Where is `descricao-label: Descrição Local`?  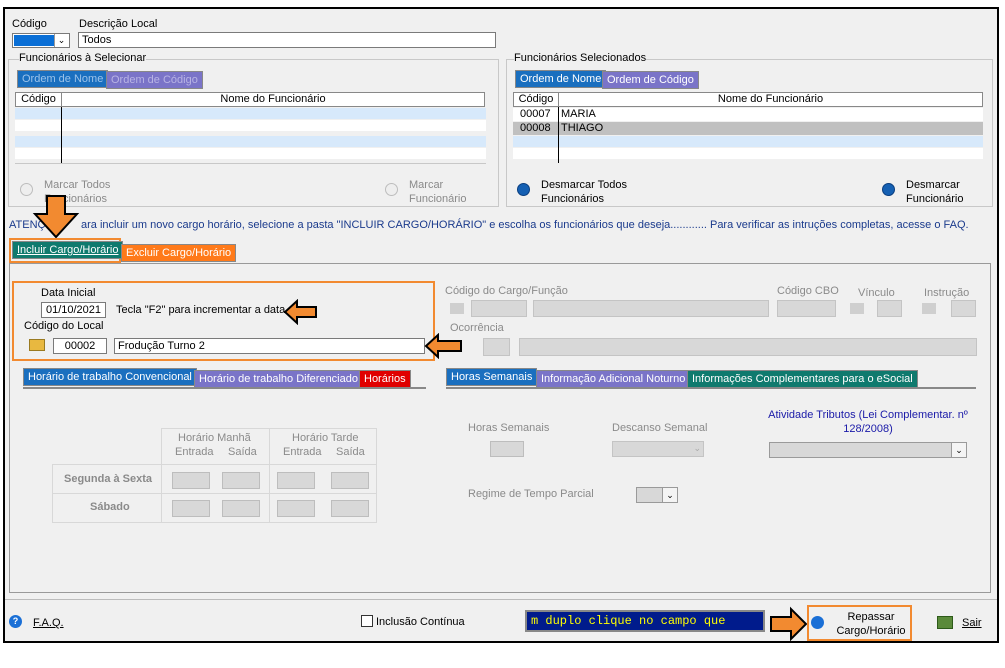 descricao-label: Descrição Local is located at coordinates (118, 24).